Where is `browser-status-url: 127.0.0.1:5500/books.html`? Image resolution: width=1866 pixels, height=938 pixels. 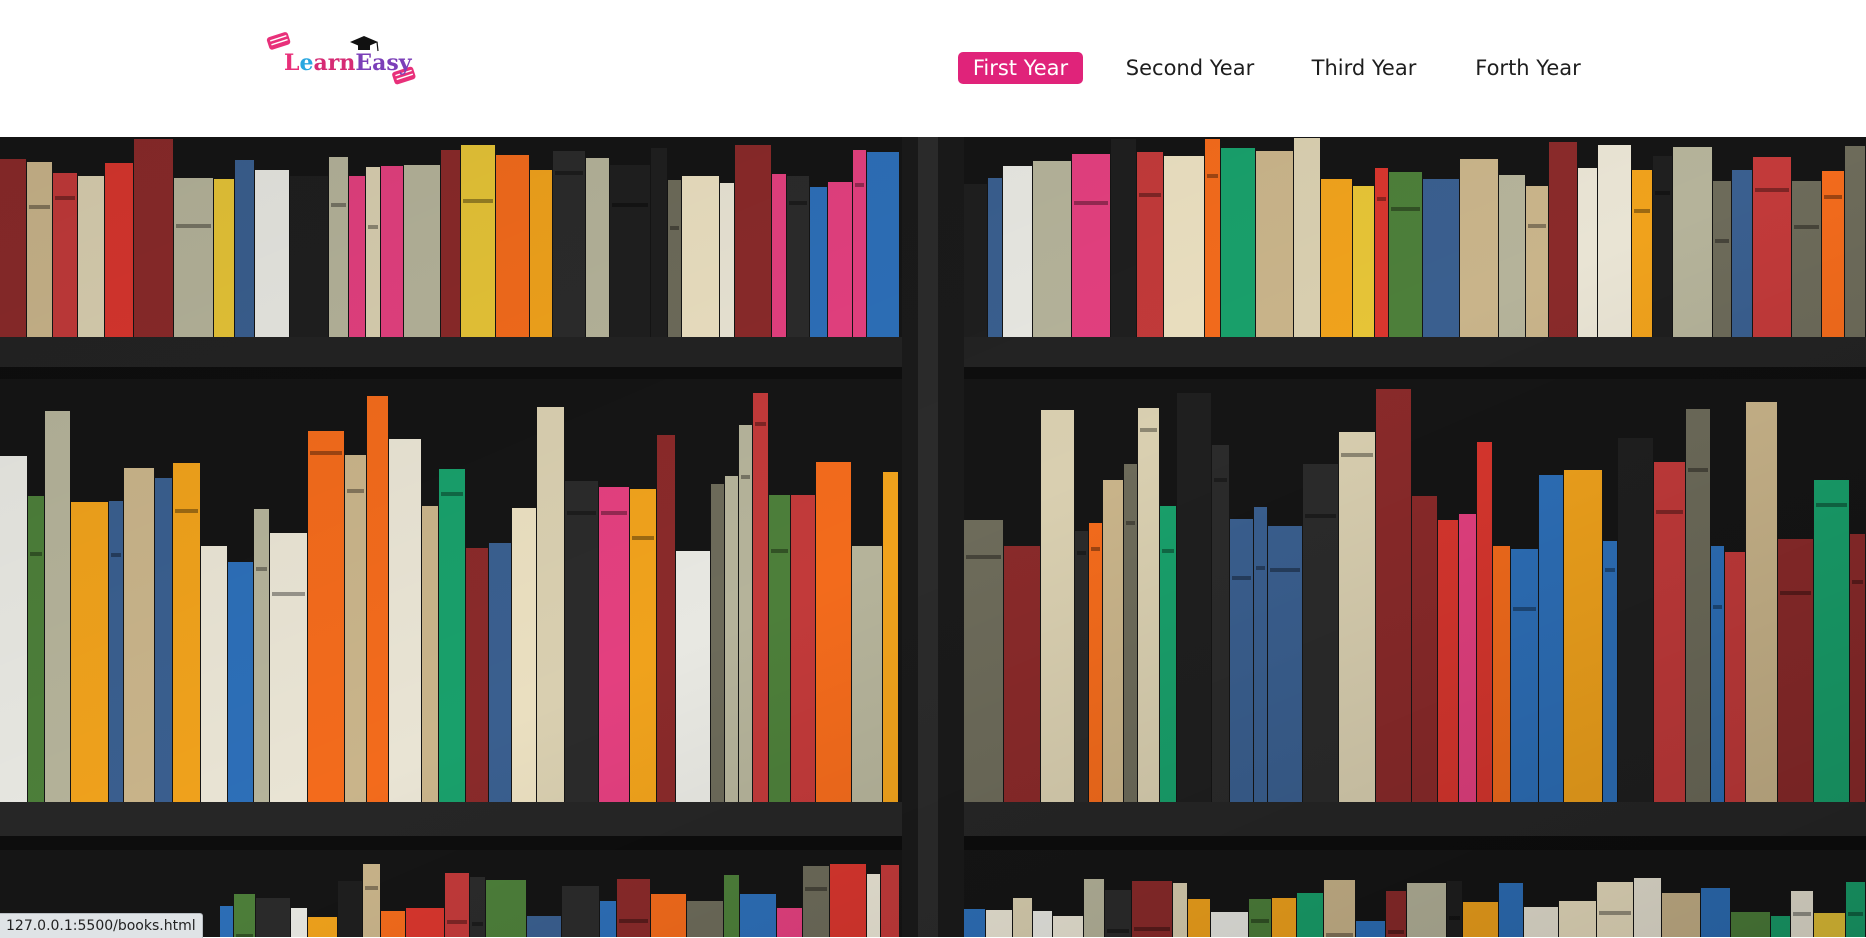
browser-status-url: 127.0.0.1:5500/books.html is located at coordinates (101, 925).